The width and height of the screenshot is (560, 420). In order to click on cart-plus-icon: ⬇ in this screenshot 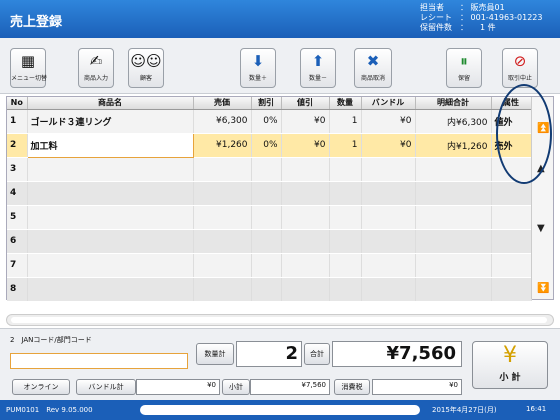, I will do `click(258, 61)`.